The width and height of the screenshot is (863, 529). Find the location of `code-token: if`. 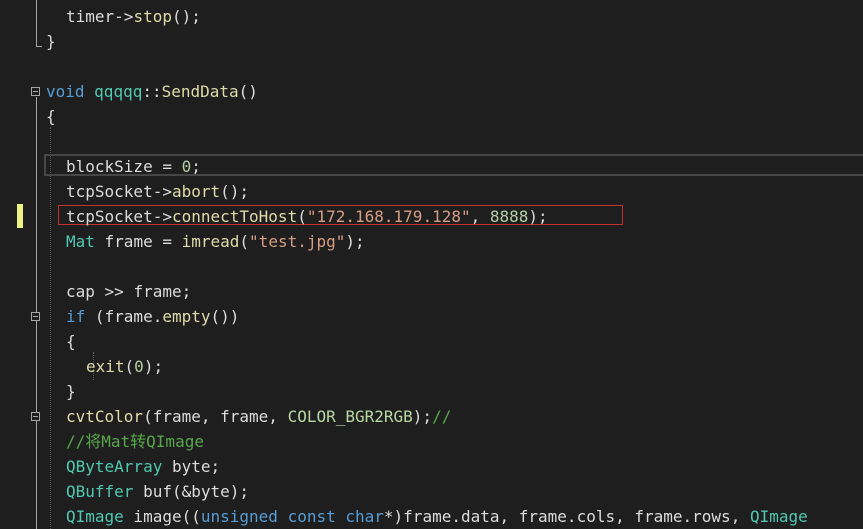

code-token: if is located at coordinates (76, 316).